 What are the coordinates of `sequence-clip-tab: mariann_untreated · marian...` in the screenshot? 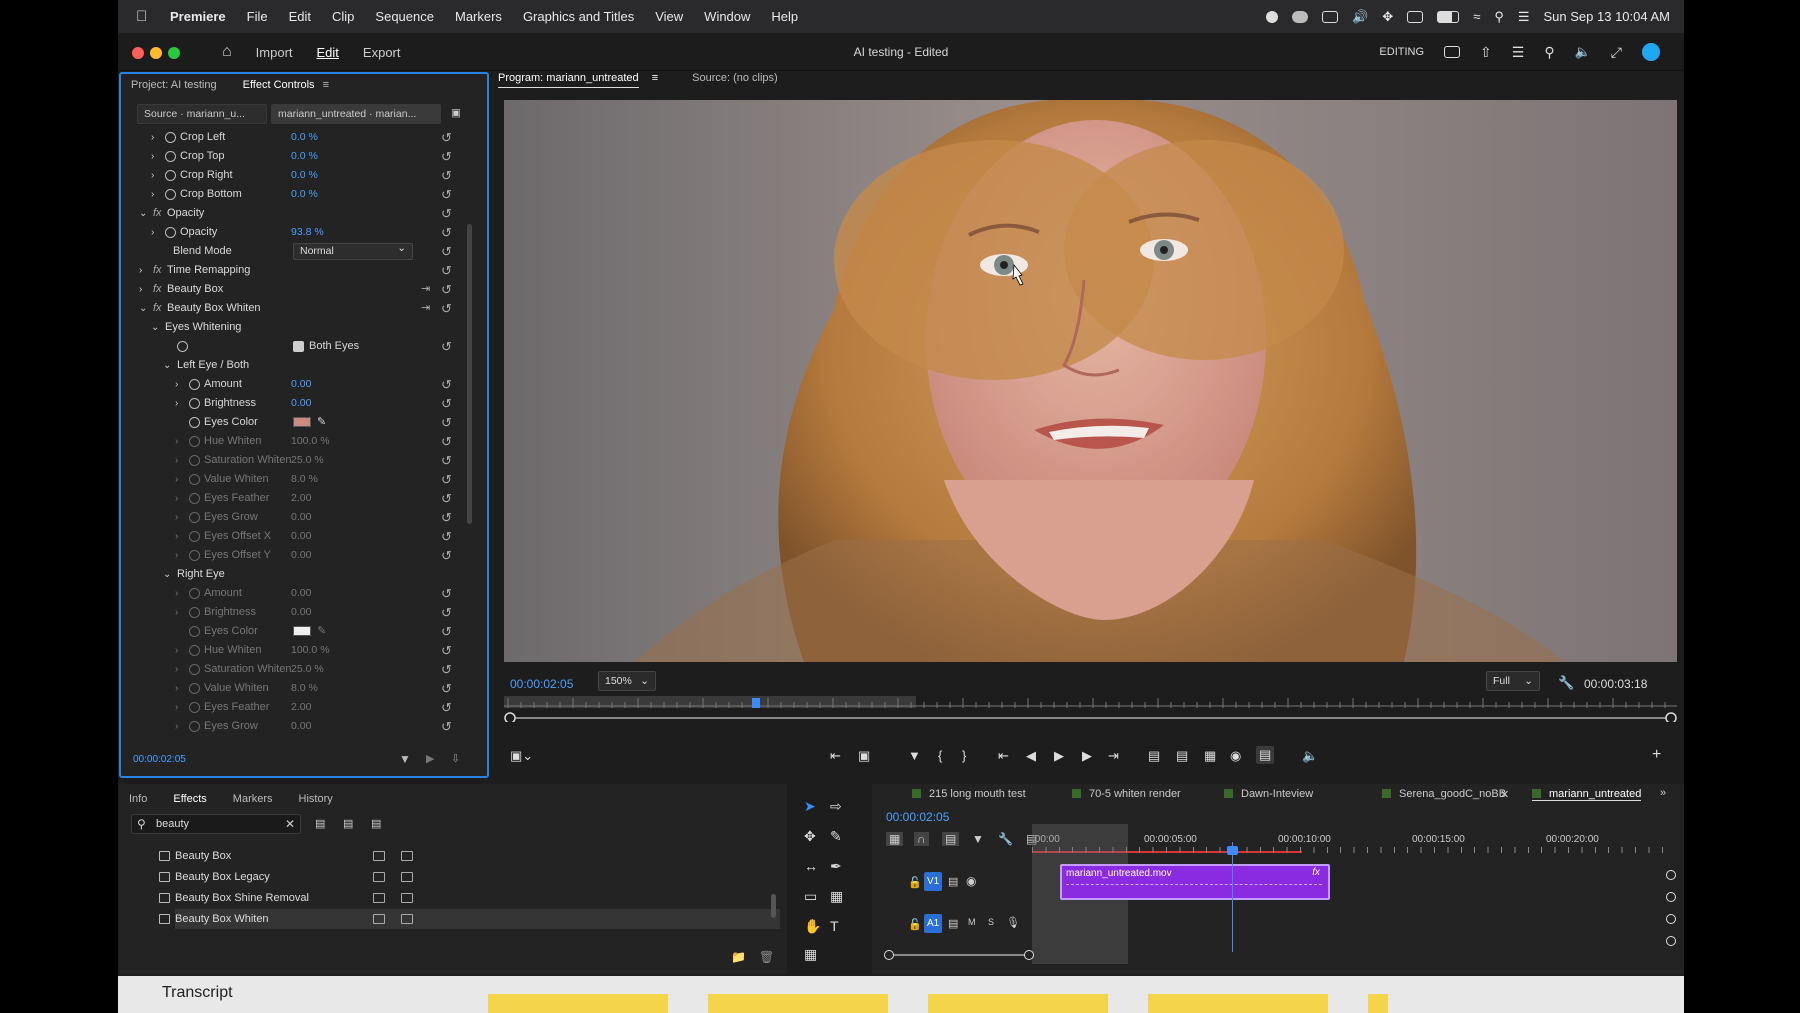 It's located at (356, 114).